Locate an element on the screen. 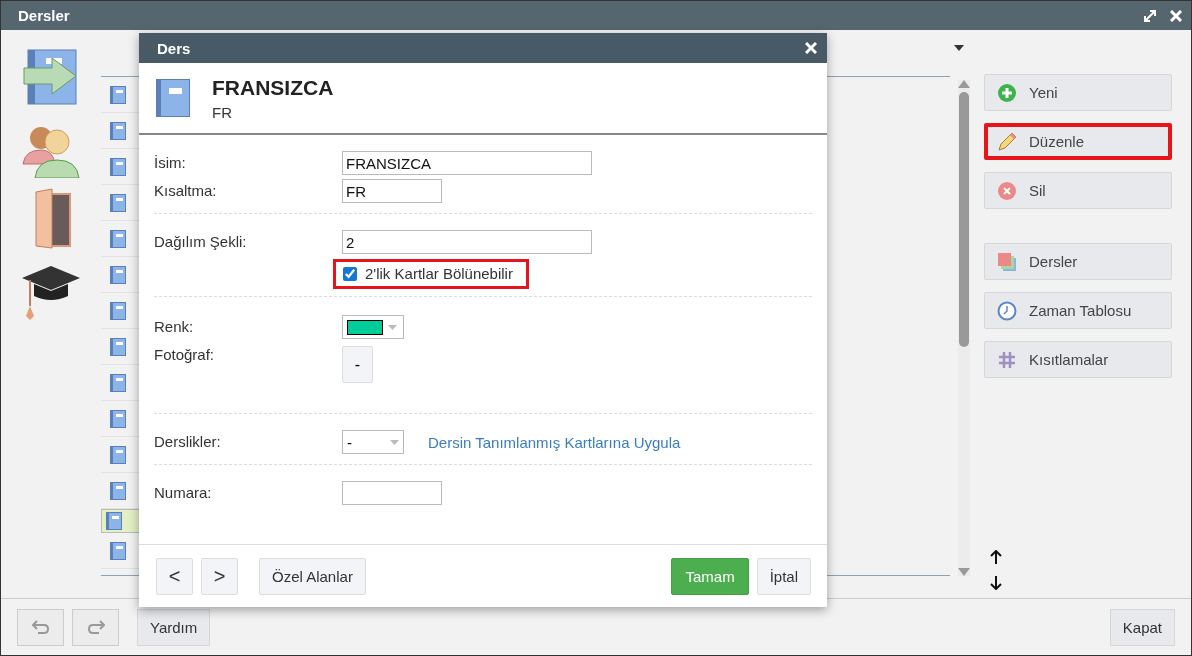 The width and height of the screenshot is (1192, 656). stacked-squares-icon is located at coordinates (1007, 261).